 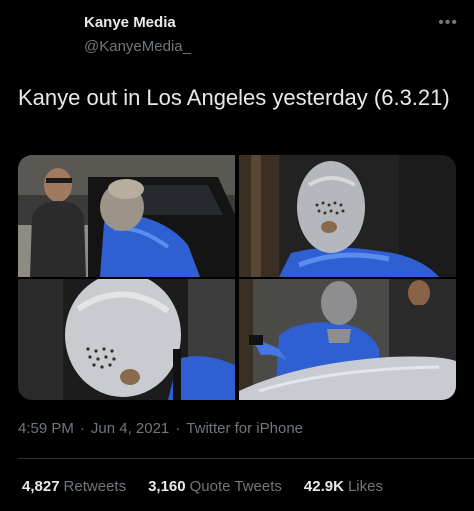 What do you see at coordinates (323, 486) in the screenshot?
I see `likes-count: 42.9K` at bounding box center [323, 486].